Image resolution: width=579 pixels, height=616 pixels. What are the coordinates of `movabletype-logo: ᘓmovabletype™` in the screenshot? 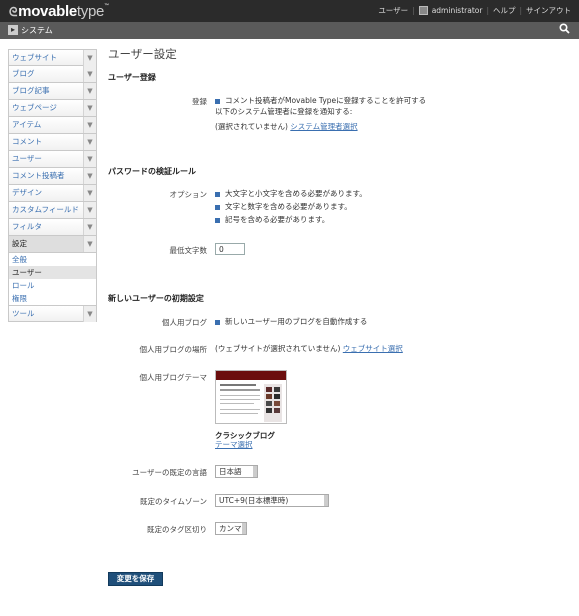 It's located at (59, 11).